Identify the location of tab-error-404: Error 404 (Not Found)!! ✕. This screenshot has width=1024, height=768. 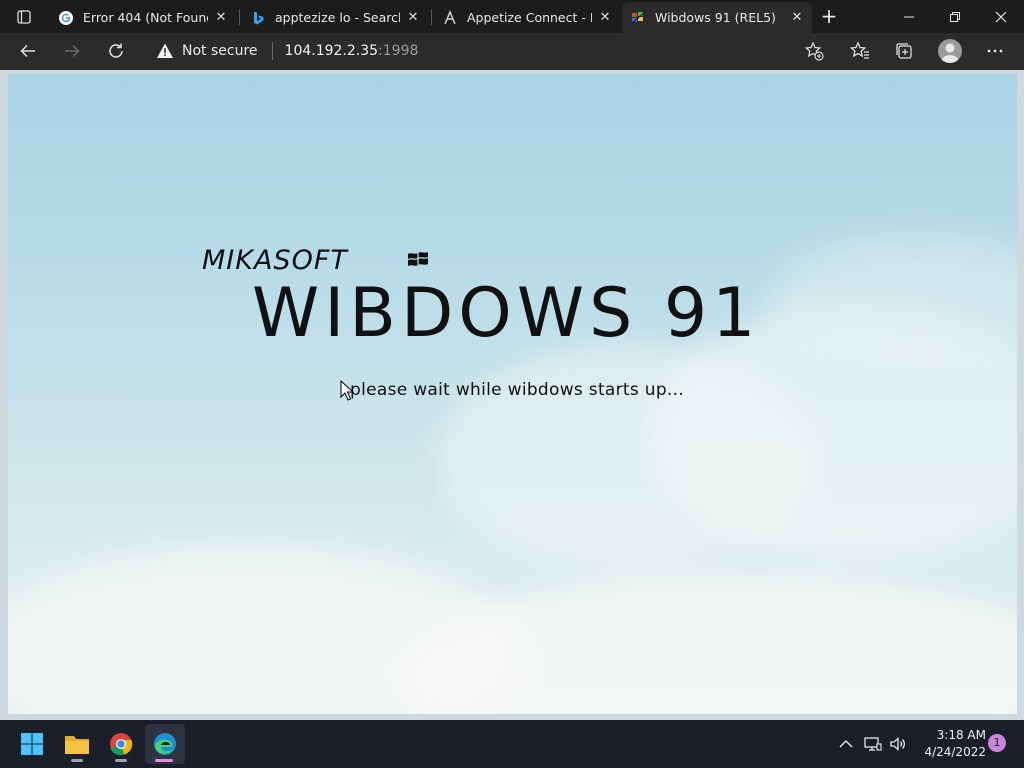
(143, 17).